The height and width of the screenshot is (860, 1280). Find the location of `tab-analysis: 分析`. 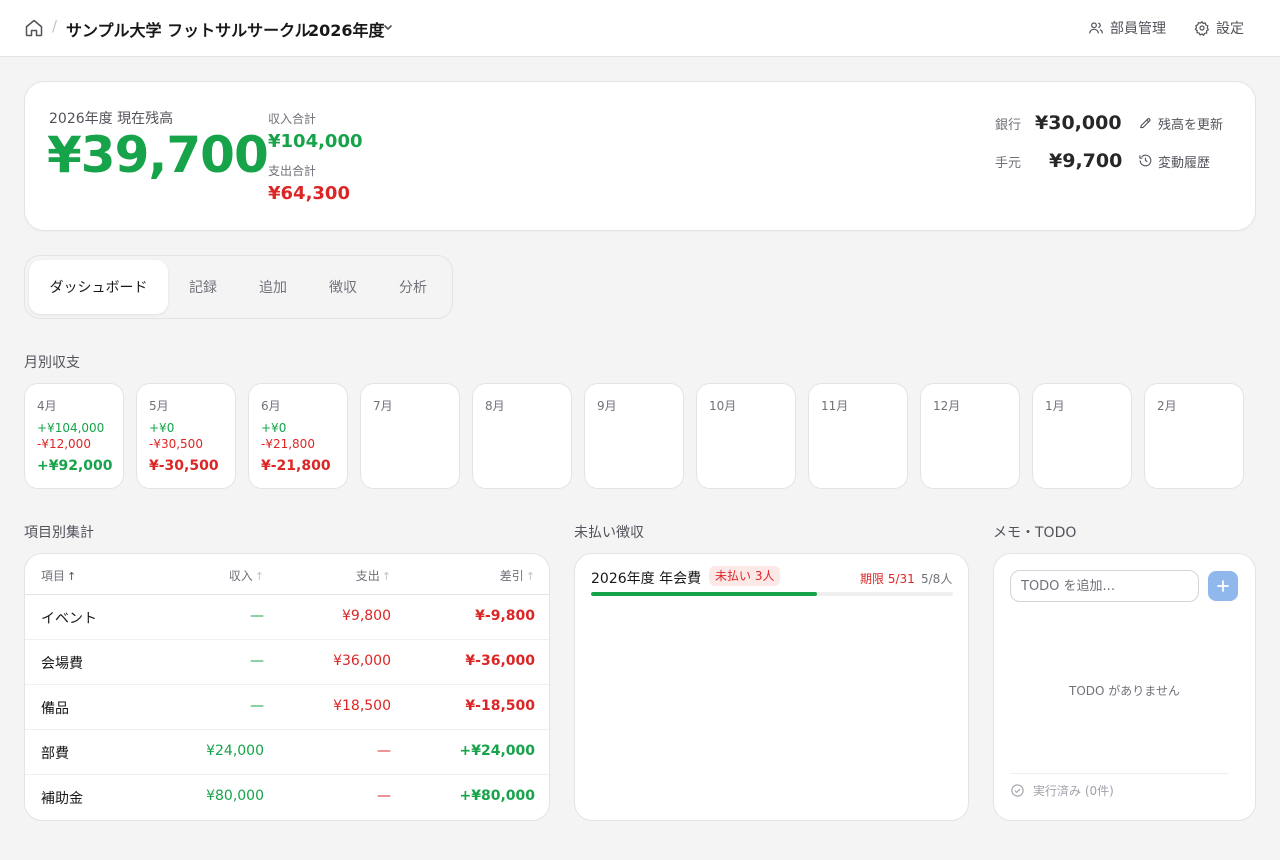

tab-analysis: 分析 is located at coordinates (413, 287).